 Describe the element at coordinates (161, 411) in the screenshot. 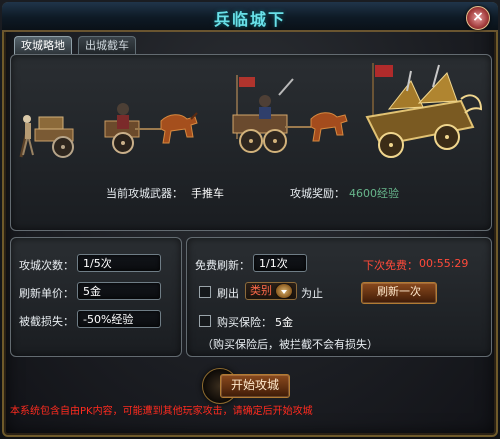

I see `pk-warning-text: 本系统包含自由PK内容，可能遭到其他玩家攻击，请确定后开始攻城` at that location.